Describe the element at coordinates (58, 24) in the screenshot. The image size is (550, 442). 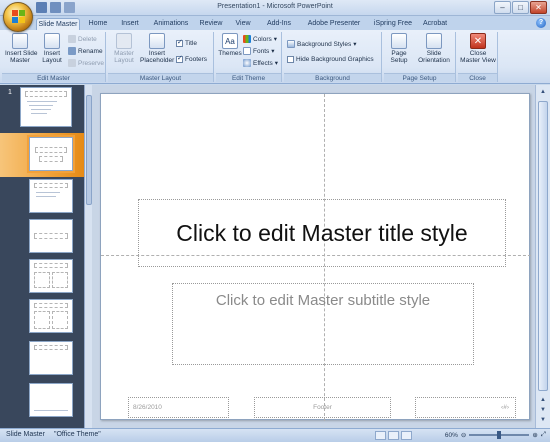
I see `tab-slide-master: Slide Master` at that location.